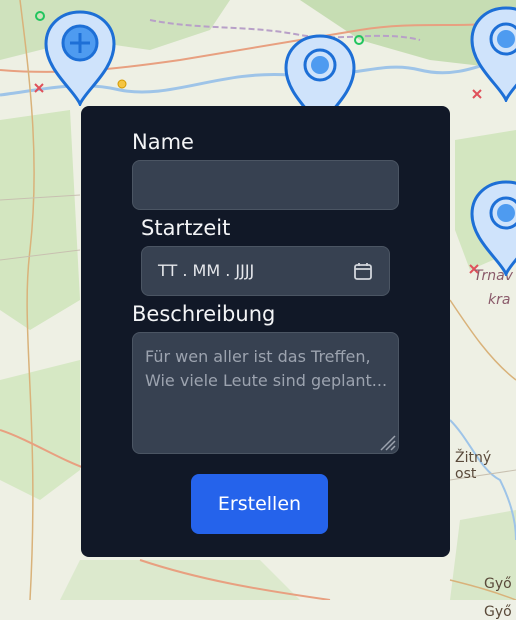 The image size is (516, 620). What do you see at coordinates (499, 300) in the screenshot?
I see `map-region-label: kra` at bounding box center [499, 300].